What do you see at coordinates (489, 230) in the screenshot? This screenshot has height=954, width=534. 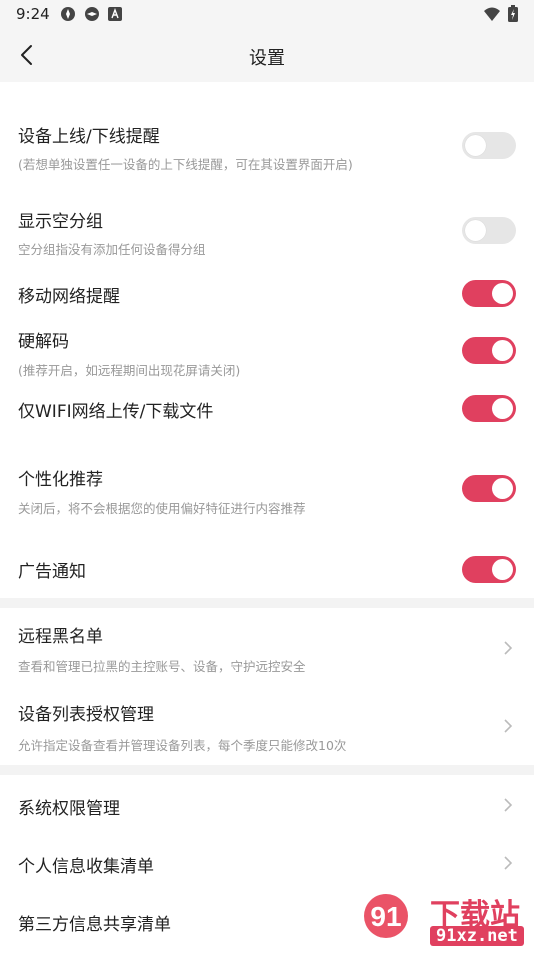 I see `show-empty-group-toggle` at bounding box center [489, 230].